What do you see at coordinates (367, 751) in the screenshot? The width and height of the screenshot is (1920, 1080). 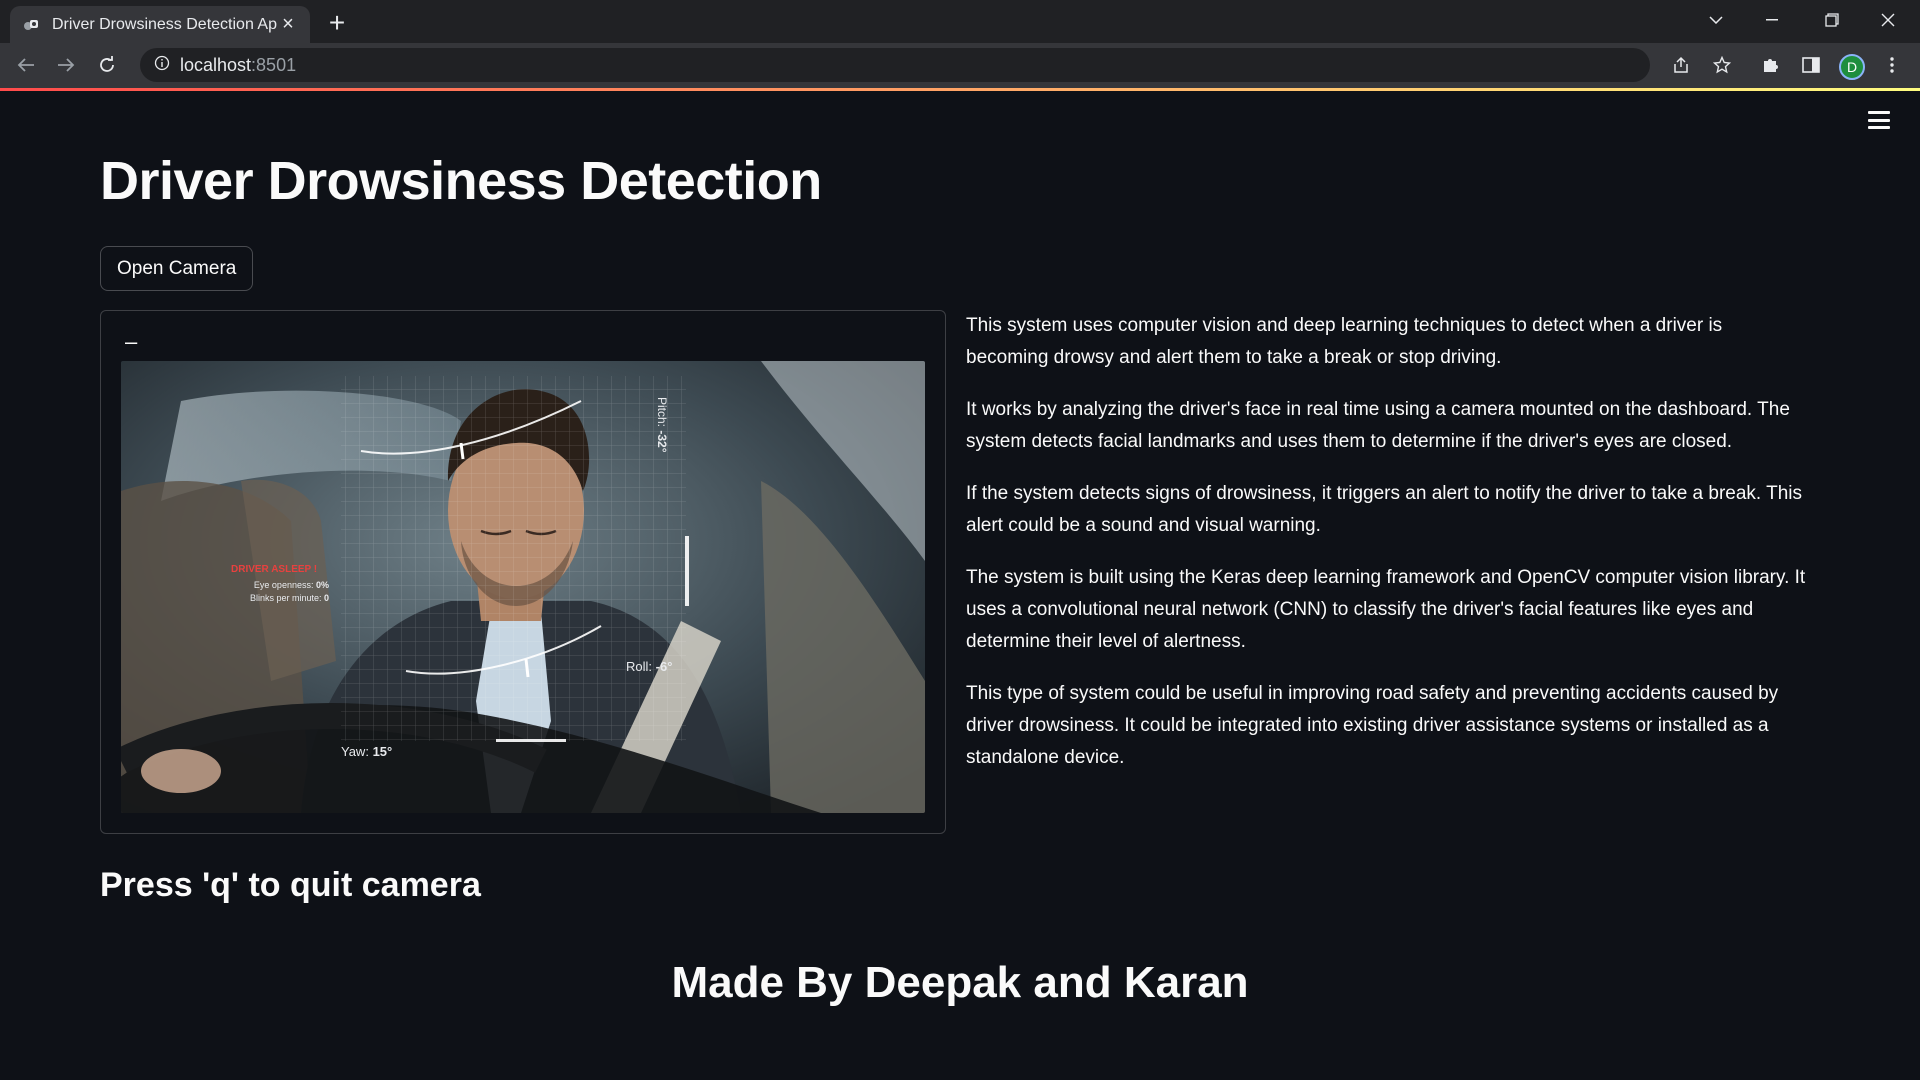 I see `yaw-readout: Yaw: 15°` at bounding box center [367, 751].